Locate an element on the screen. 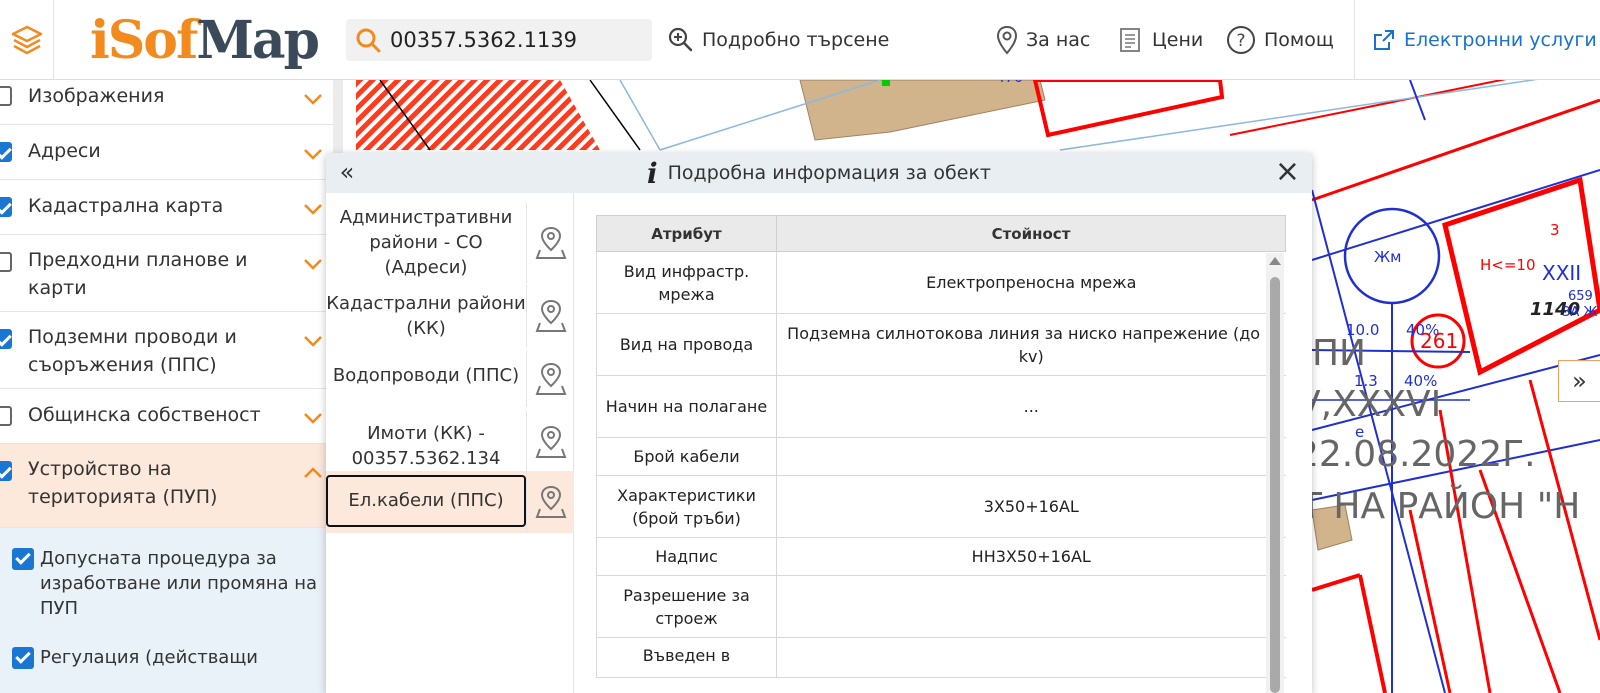 This screenshot has height=693, width=1600. object-item: Административни райони - СО (Адреси) is located at coordinates (450, 243).